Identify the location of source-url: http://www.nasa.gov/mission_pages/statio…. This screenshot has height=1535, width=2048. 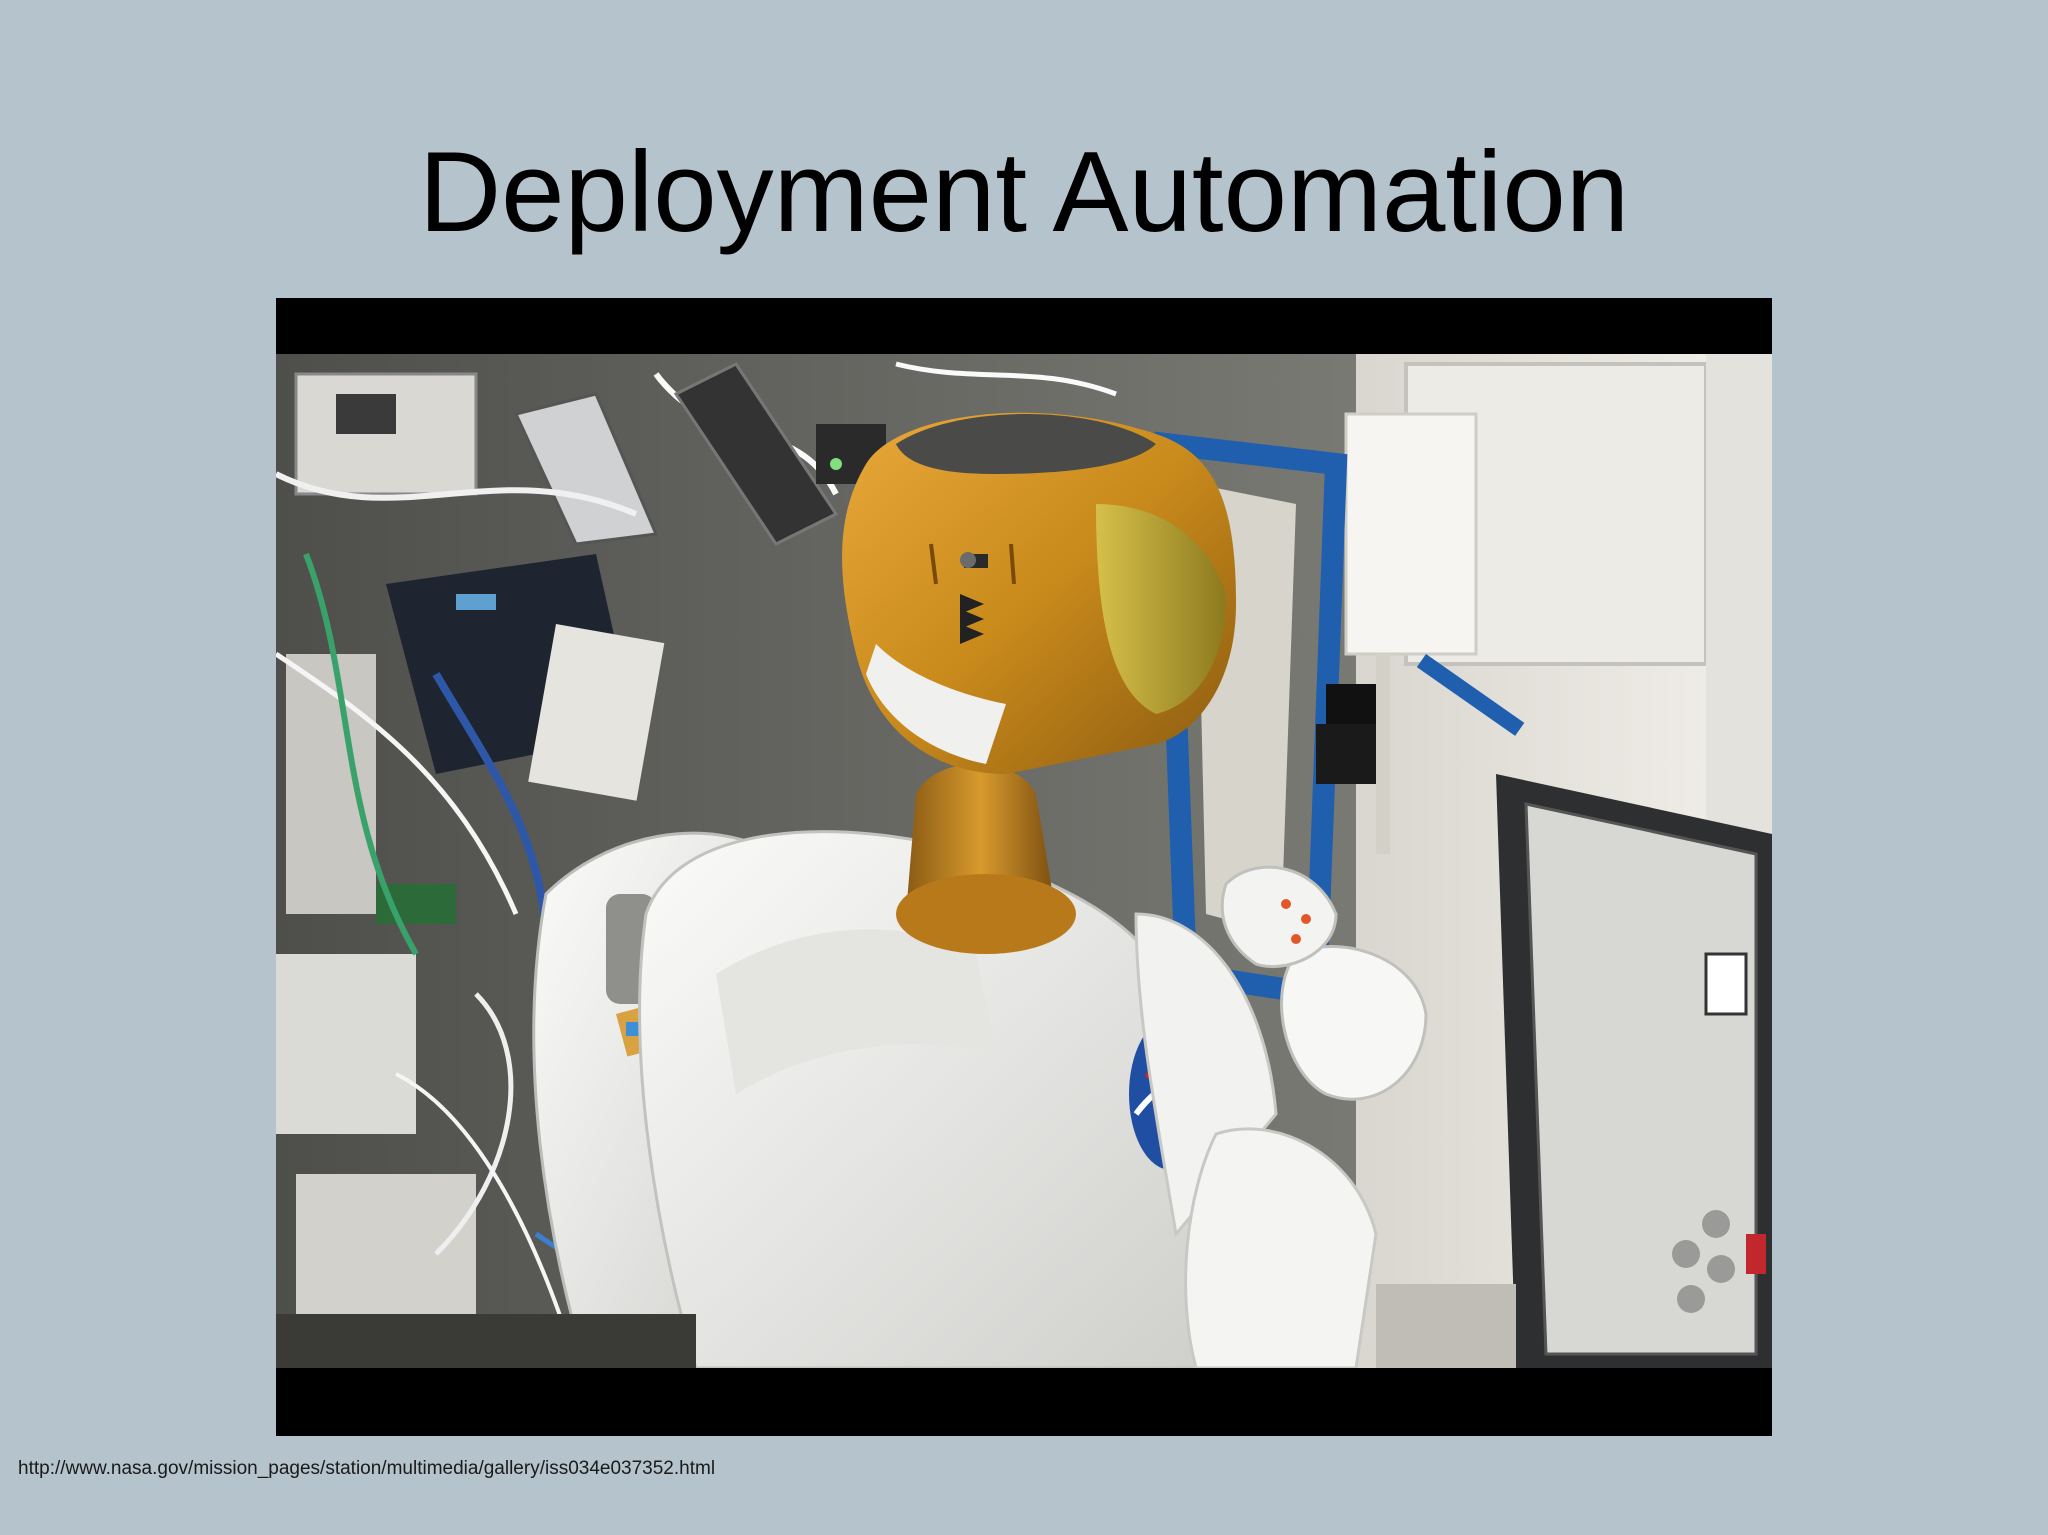
(367, 1468).